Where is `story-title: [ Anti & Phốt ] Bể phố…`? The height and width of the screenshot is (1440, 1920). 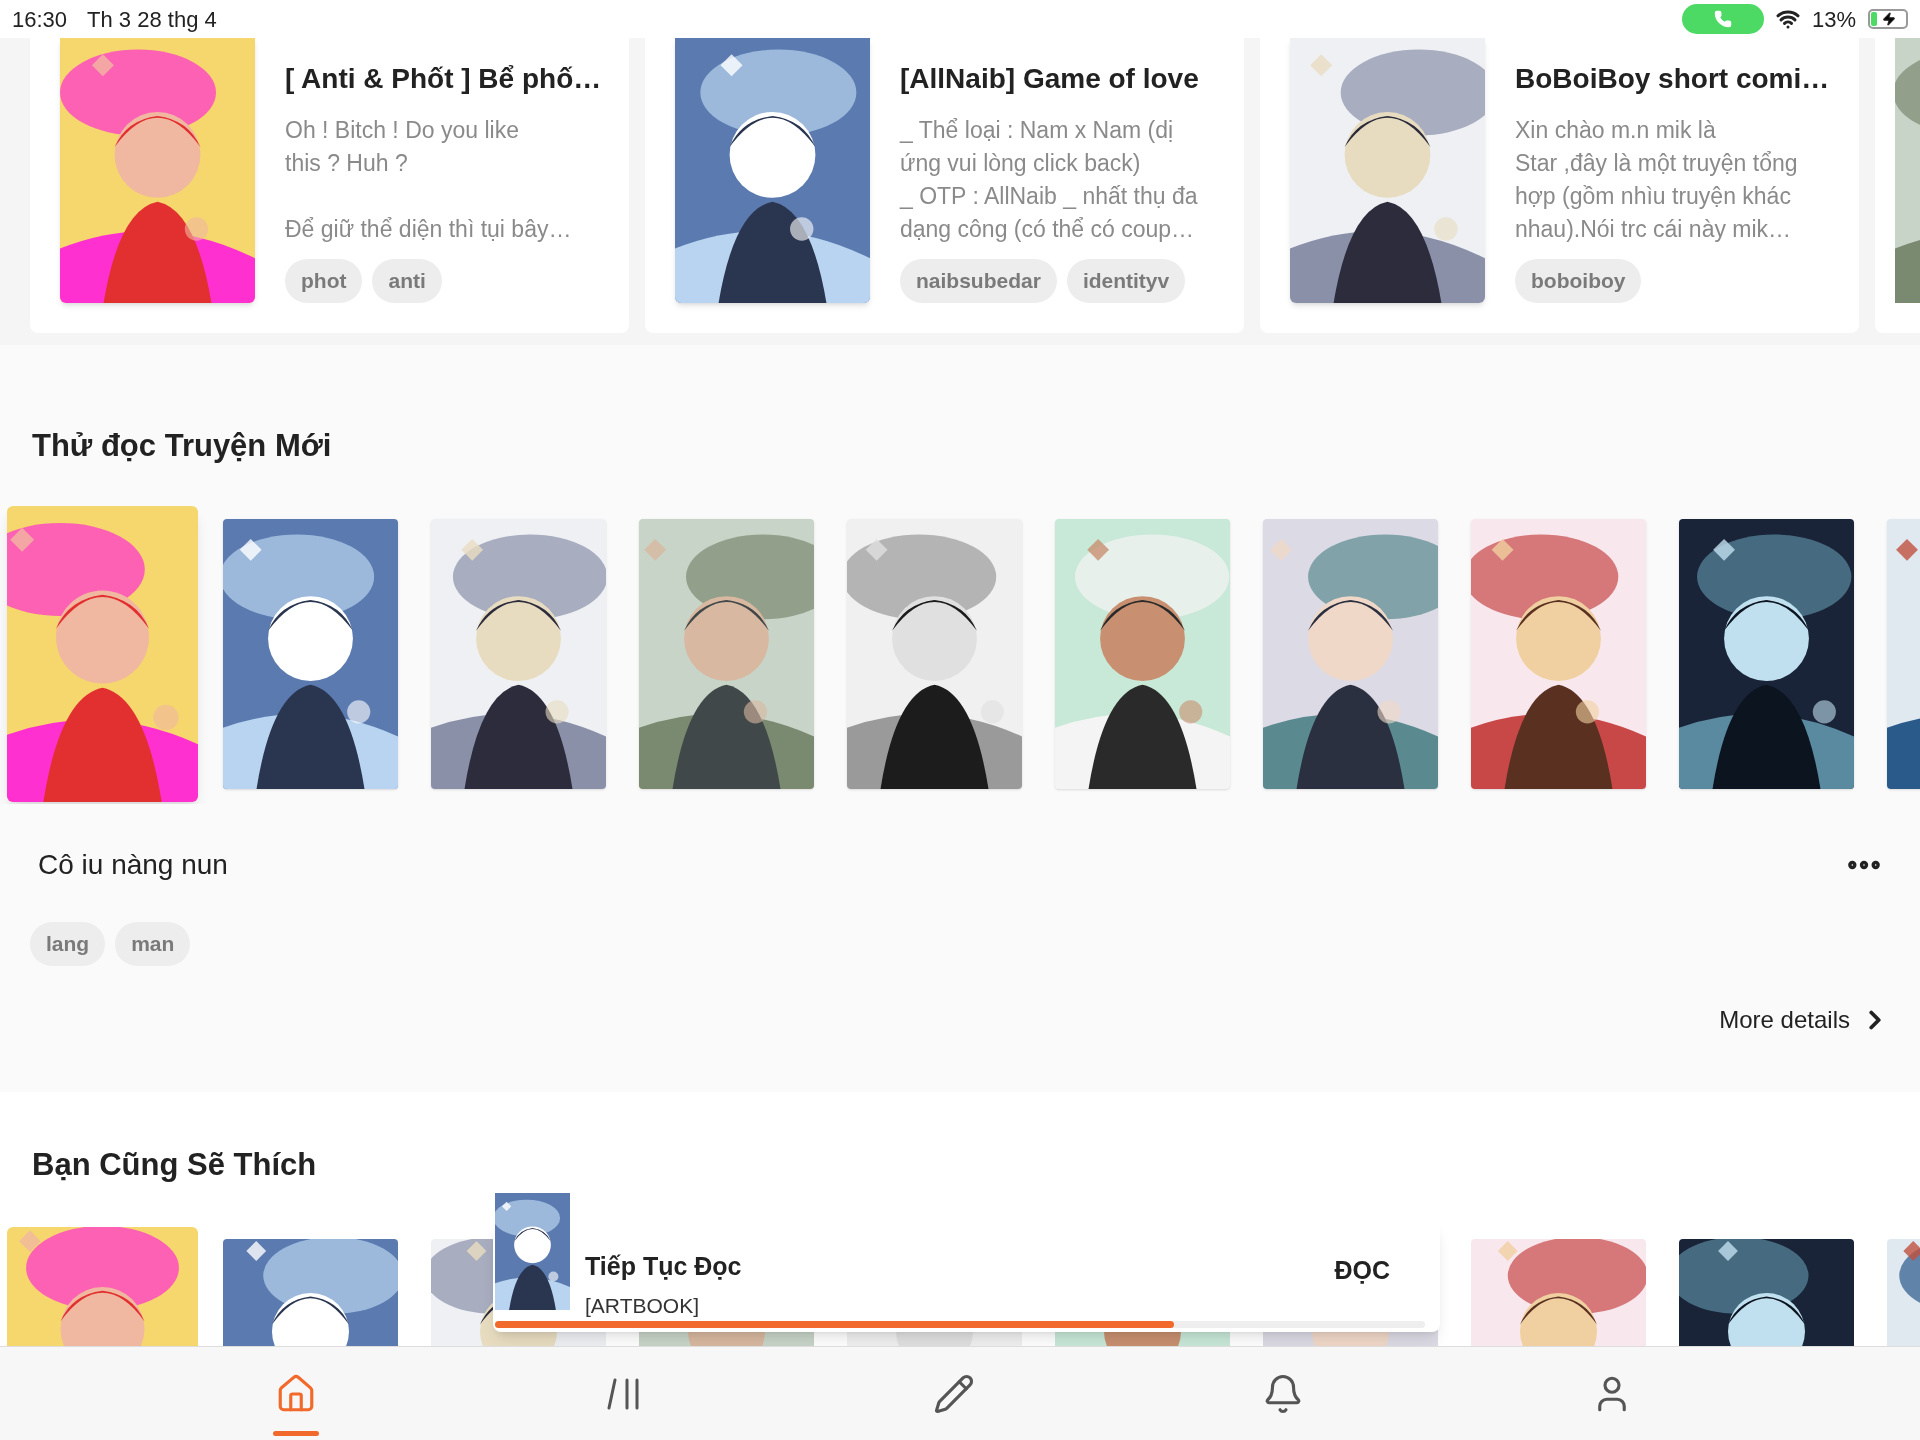
story-title: [ Anti & Phốt ] Bể phố… is located at coordinates (442, 79).